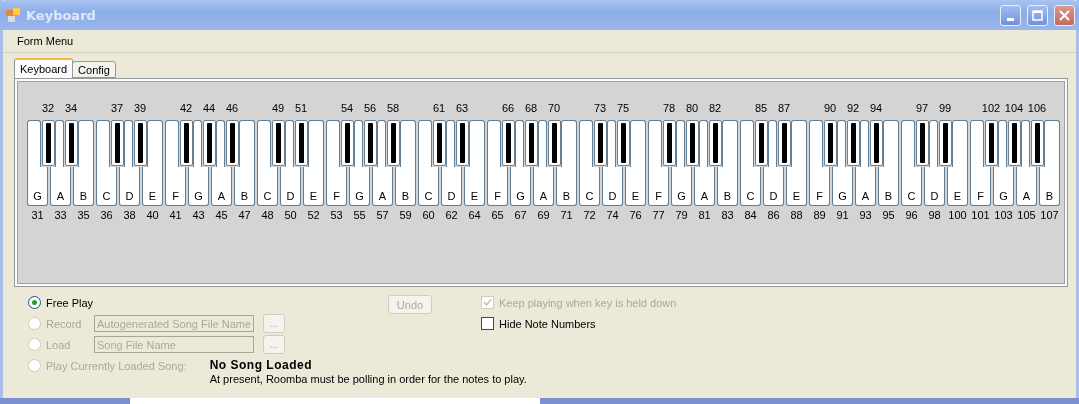 The height and width of the screenshot is (404, 1079). I want to click on tab: Config, so click(94, 69).